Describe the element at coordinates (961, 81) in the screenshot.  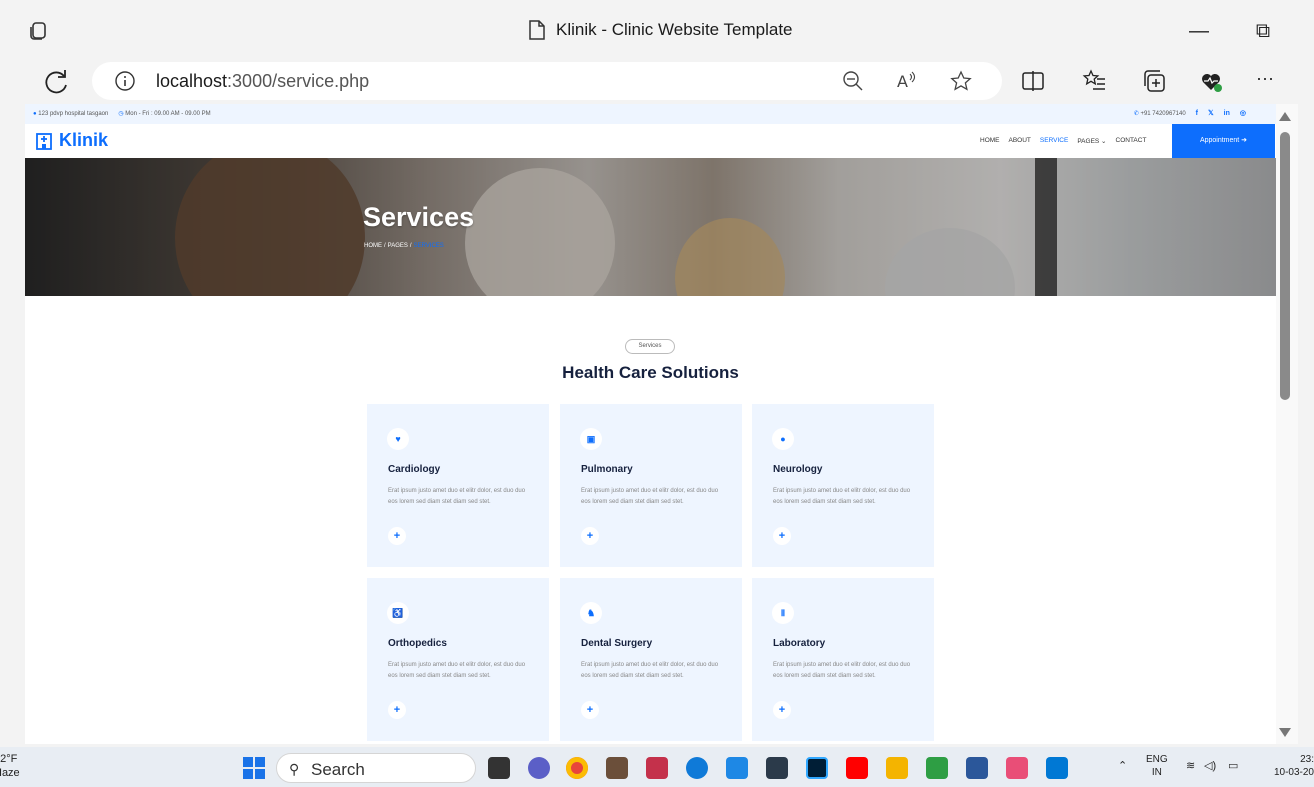
I see `favorite-star-icon` at that location.